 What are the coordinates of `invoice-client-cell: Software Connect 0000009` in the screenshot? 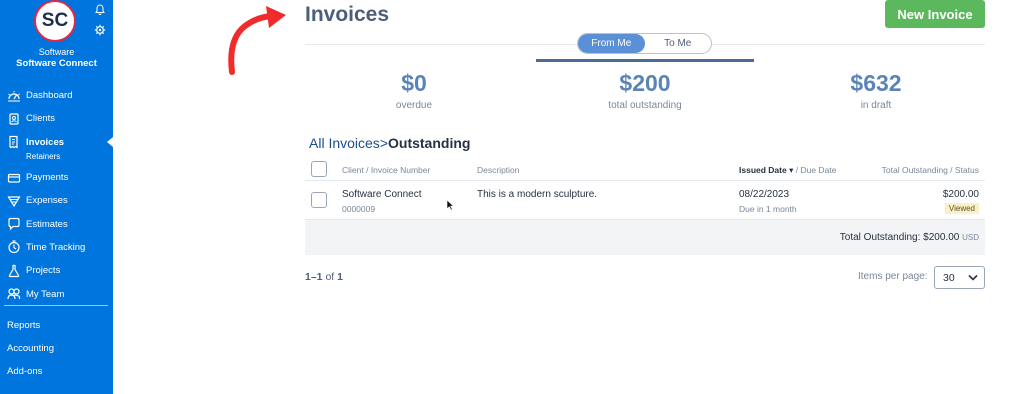 It's located at (382, 201).